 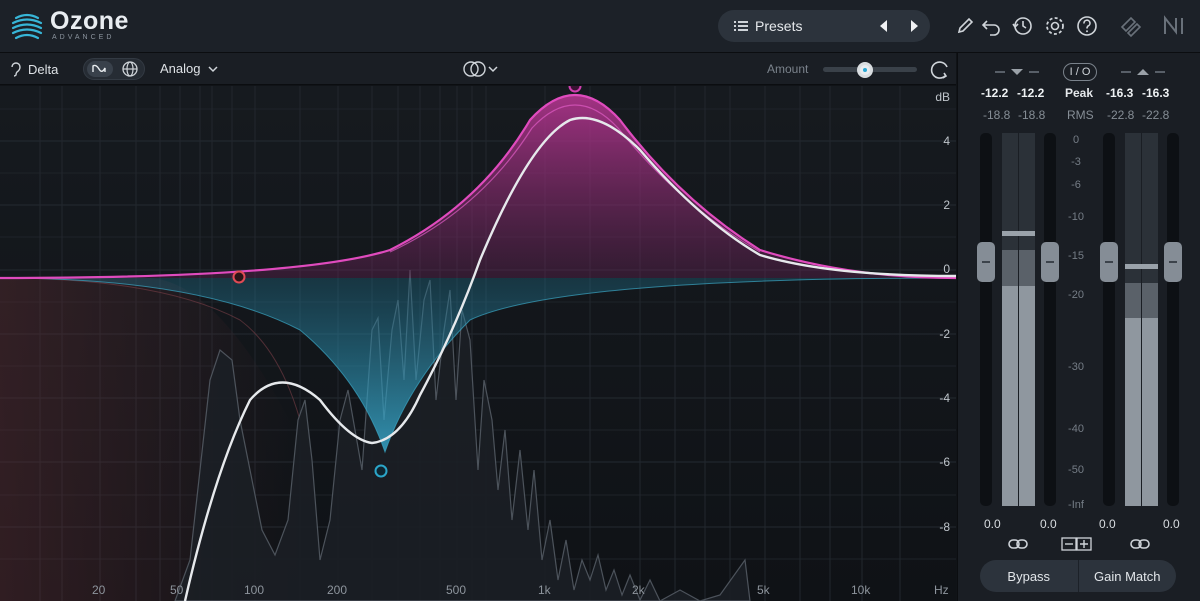 I want to click on ear-icon, so click(x=16, y=69).